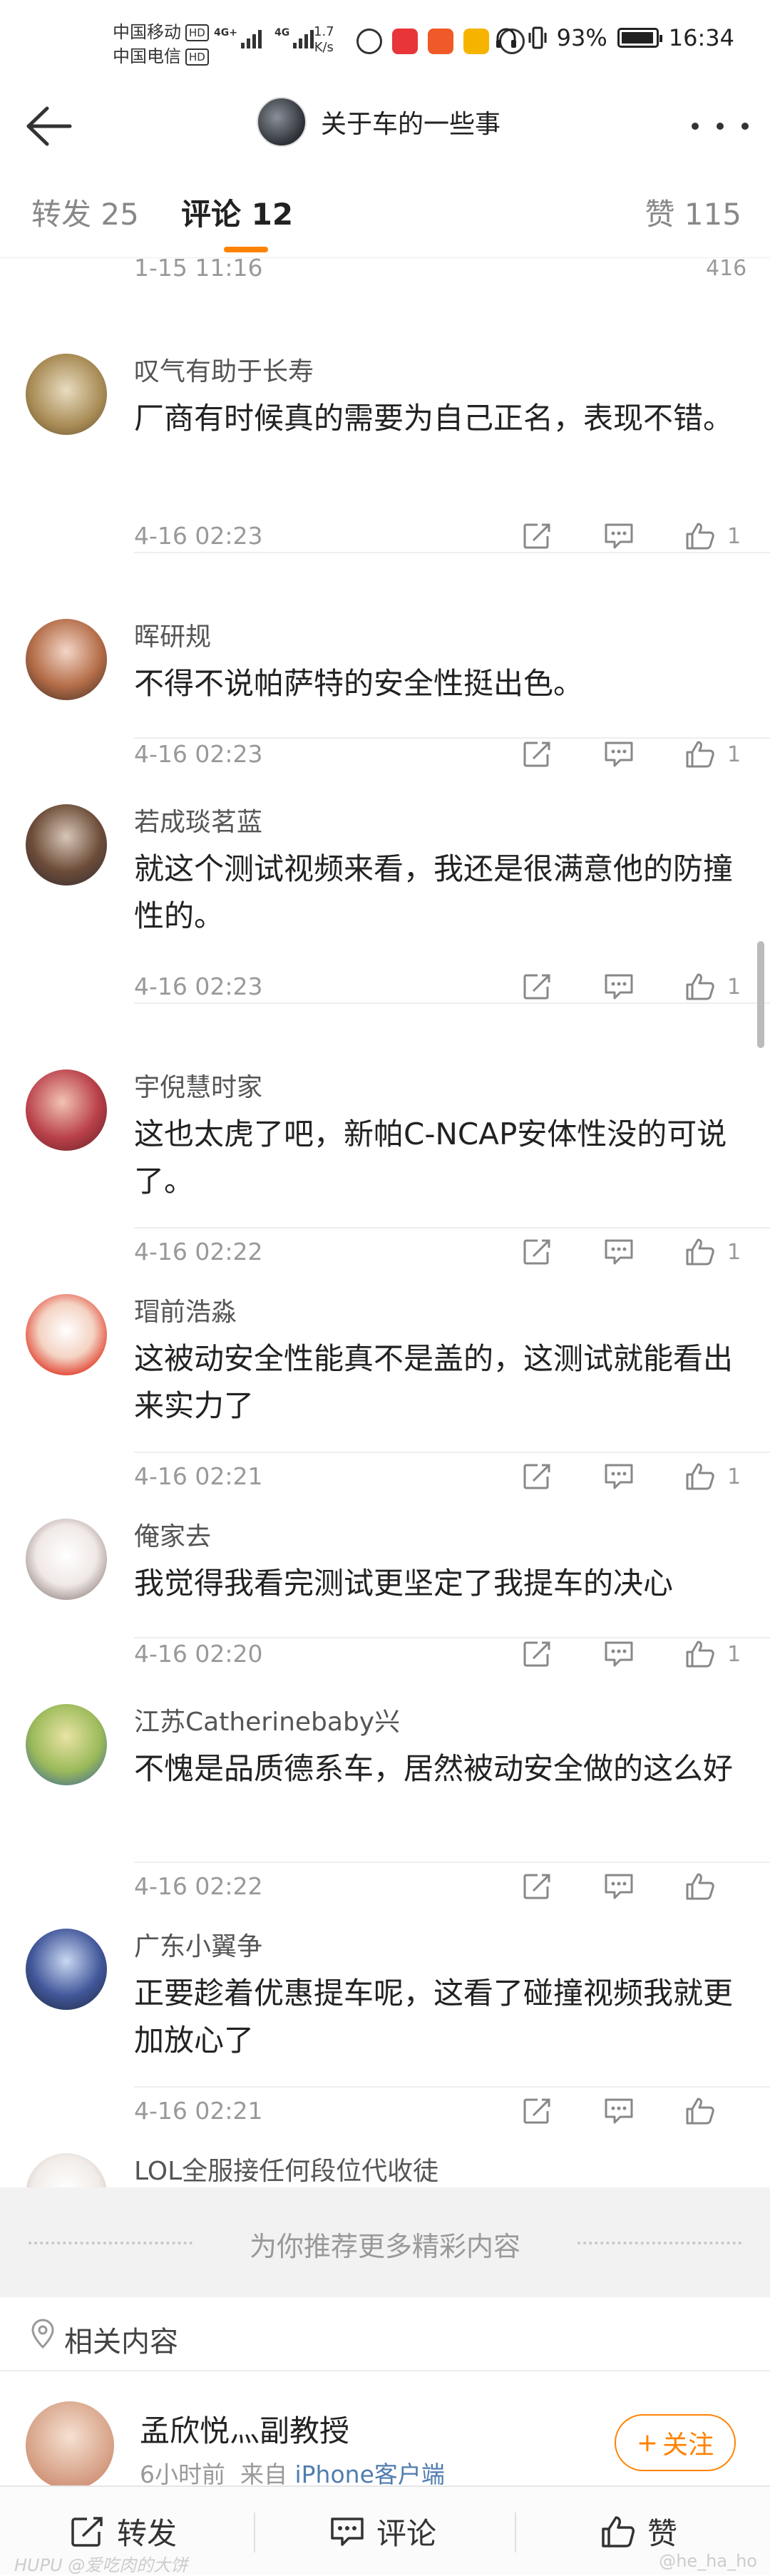  Describe the element at coordinates (324, 31) in the screenshot. I see `speed-value: 1.7` at that location.